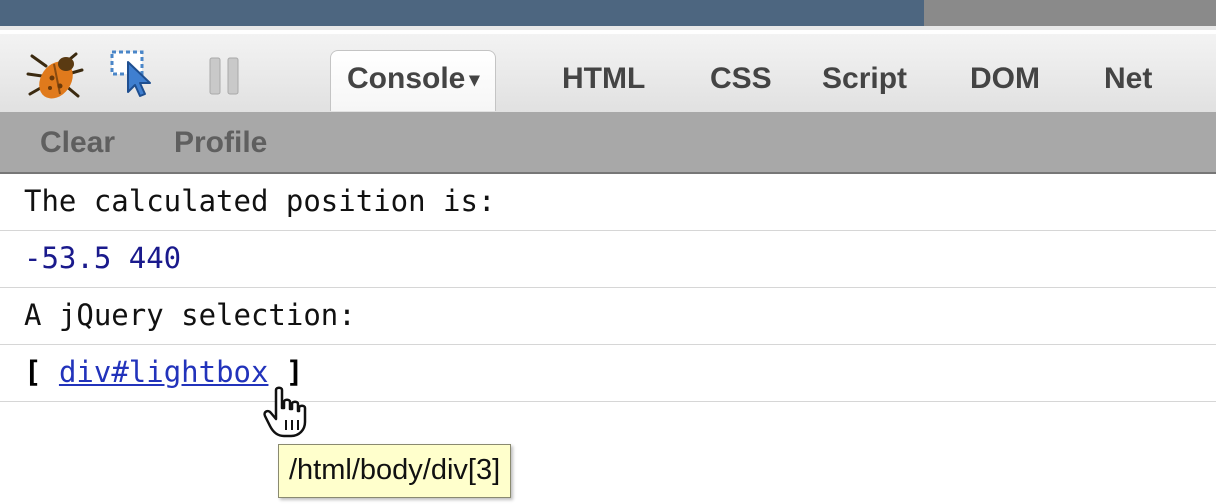  I want to click on tab-css-label: CSS, so click(741, 78).